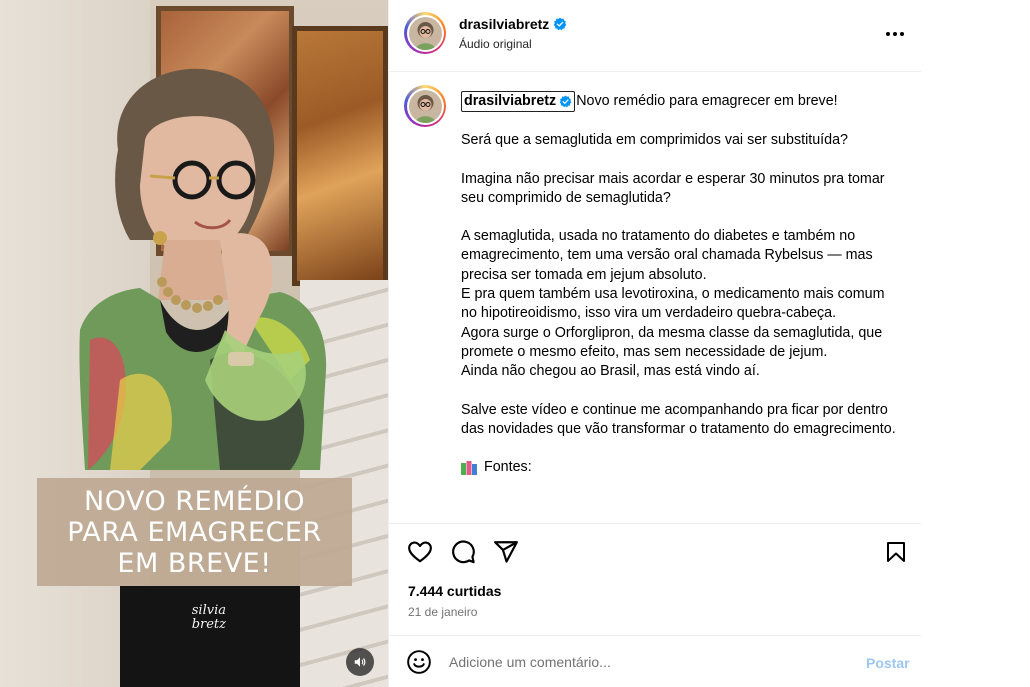 Image resolution: width=1030 pixels, height=687 pixels. What do you see at coordinates (681, 467) in the screenshot?
I see `caption-sources: Fontes:` at bounding box center [681, 467].